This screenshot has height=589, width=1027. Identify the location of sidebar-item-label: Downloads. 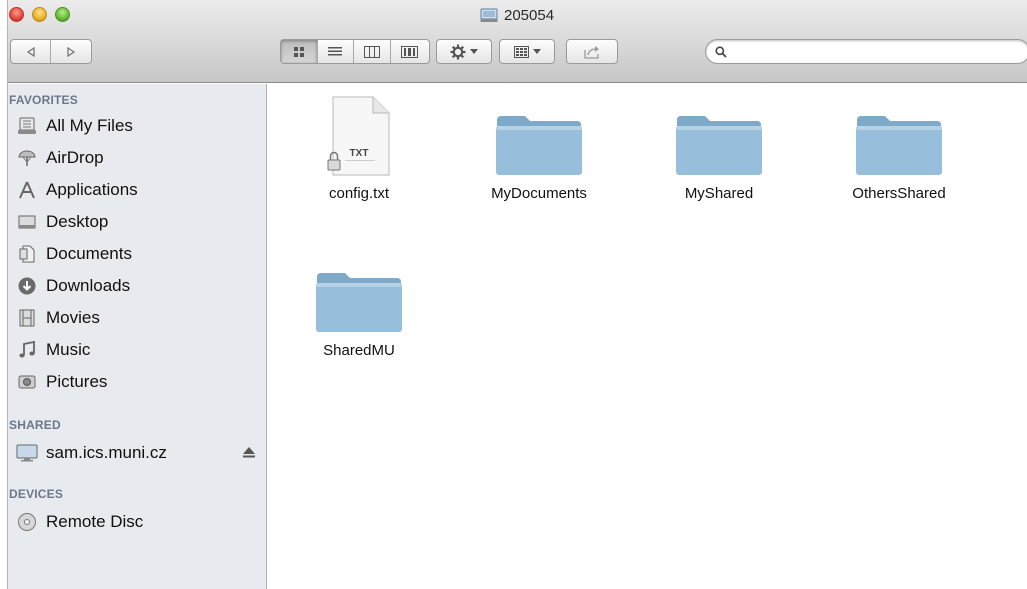
(88, 285).